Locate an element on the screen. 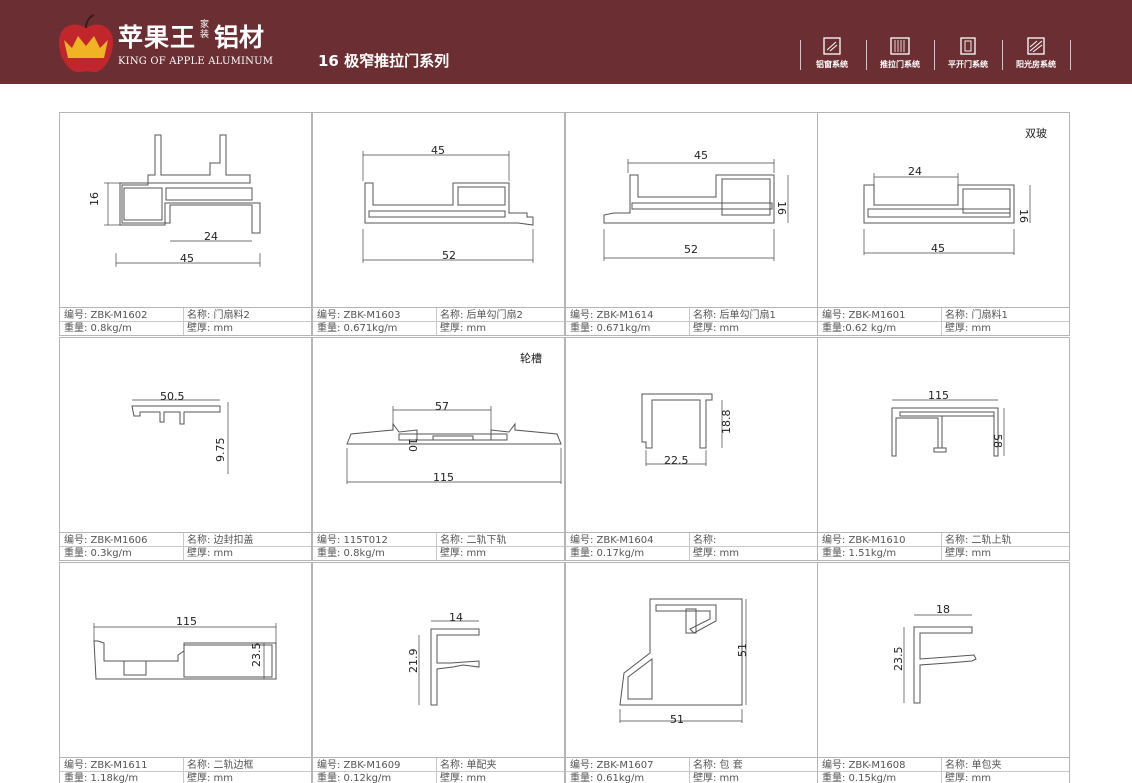 This screenshot has height=783, width=1132. page-title: 16 极窄推拉门系列 is located at coordinates (384, 61).